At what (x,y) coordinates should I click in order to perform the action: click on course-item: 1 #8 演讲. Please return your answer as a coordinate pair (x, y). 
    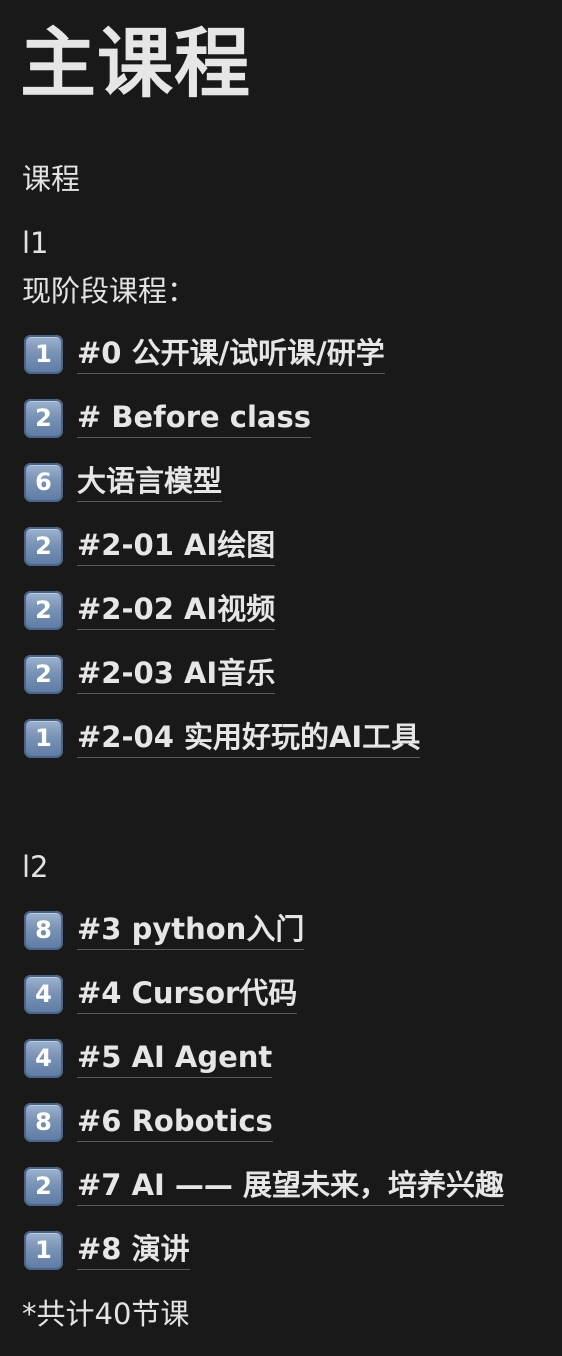
    Looking at the image, I should click on (107, 1250).